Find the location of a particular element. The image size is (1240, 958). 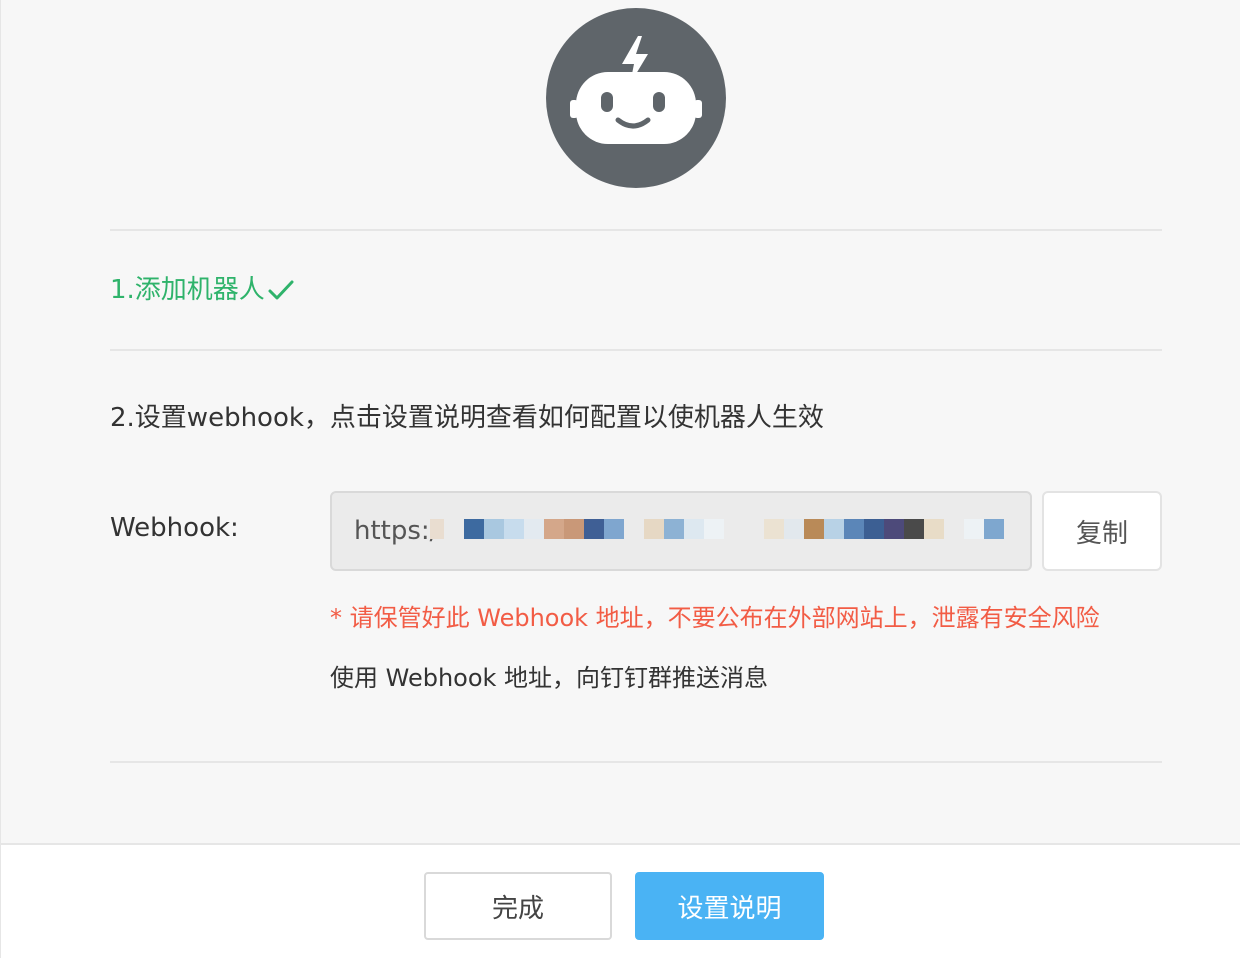

webhook-url-redacted is located at coordinates (722, 529).